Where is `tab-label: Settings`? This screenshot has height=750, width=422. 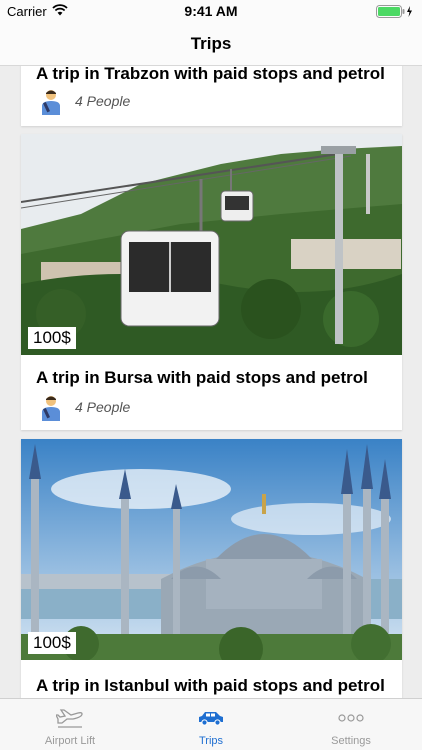
tab-label: Settings is located at coordinates (351, 741).